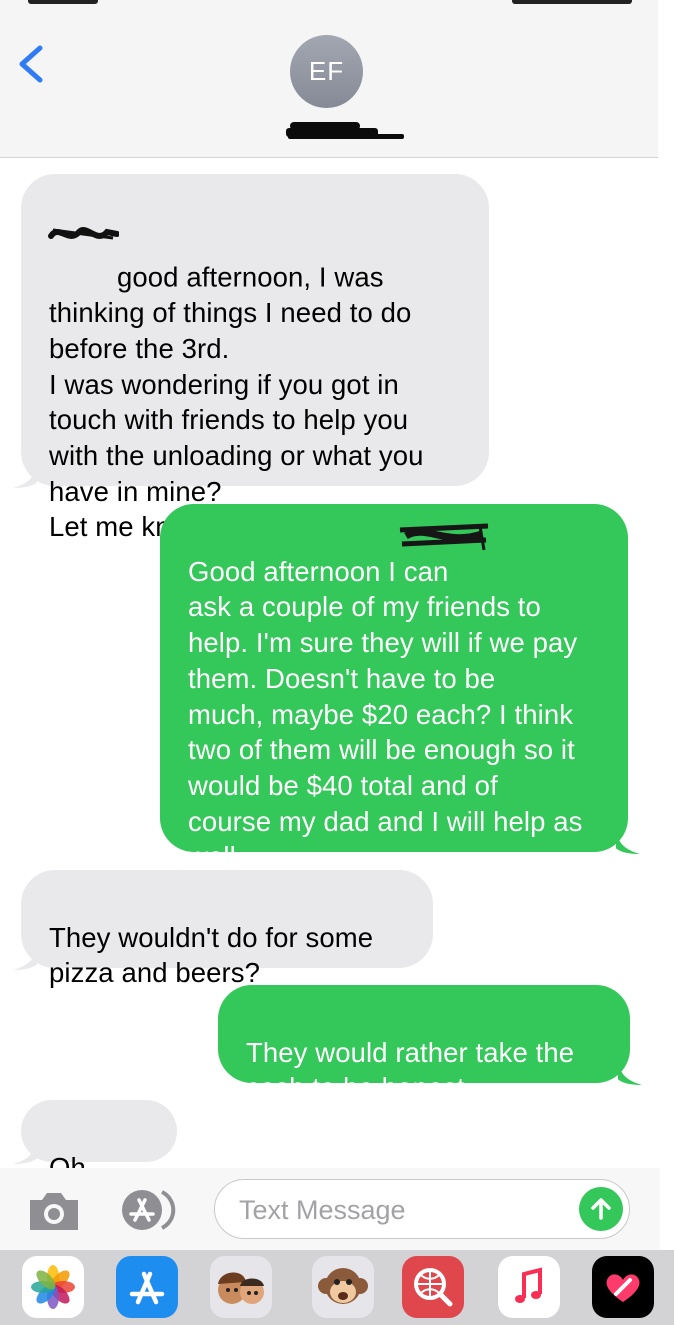 Image resolution: width=674 pixels, height=1325 pixels. I want to click on animoji-app-button, so click(343, 1287).